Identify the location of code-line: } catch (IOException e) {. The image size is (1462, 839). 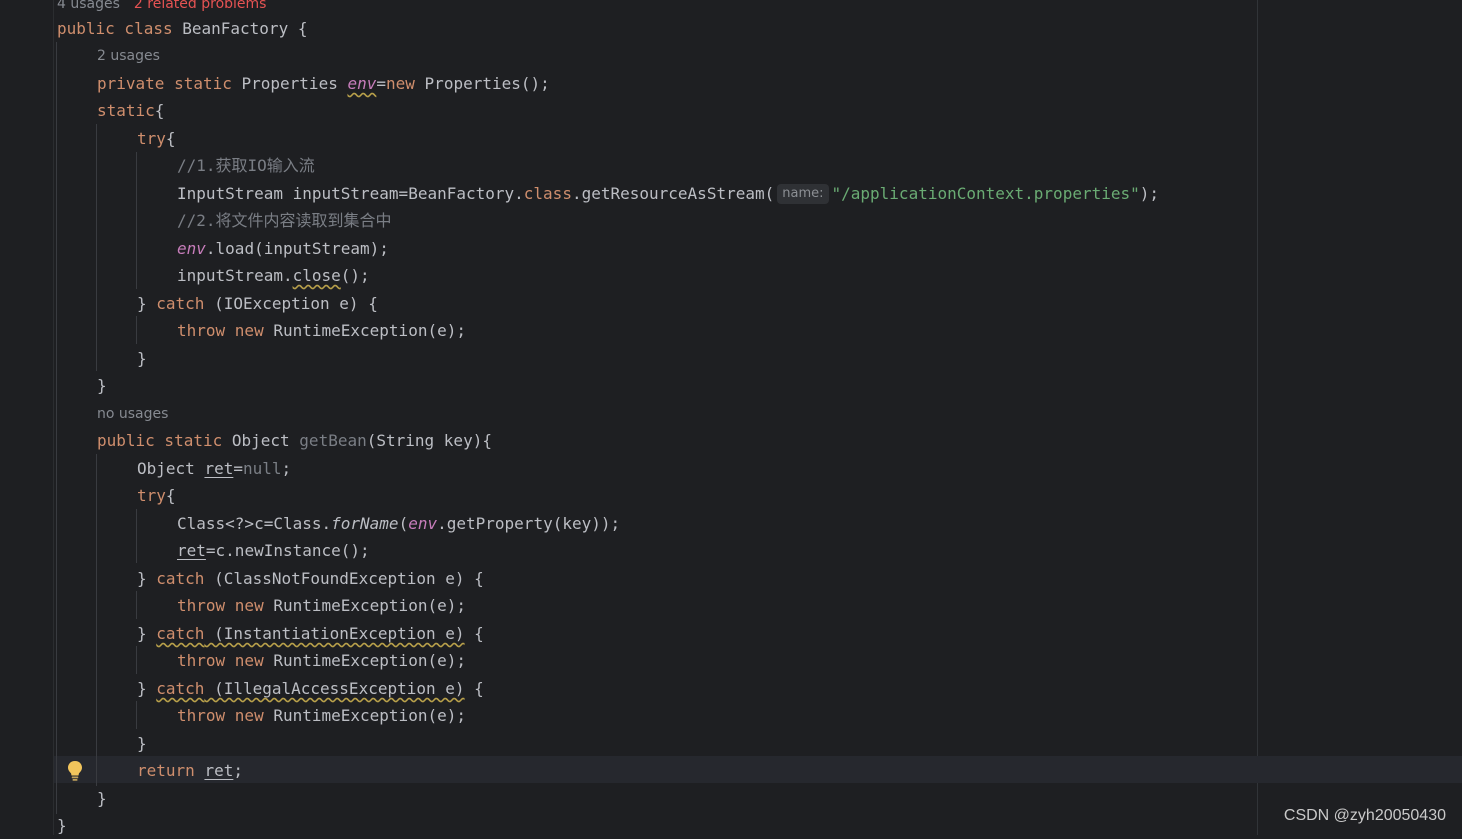
(257, 303).